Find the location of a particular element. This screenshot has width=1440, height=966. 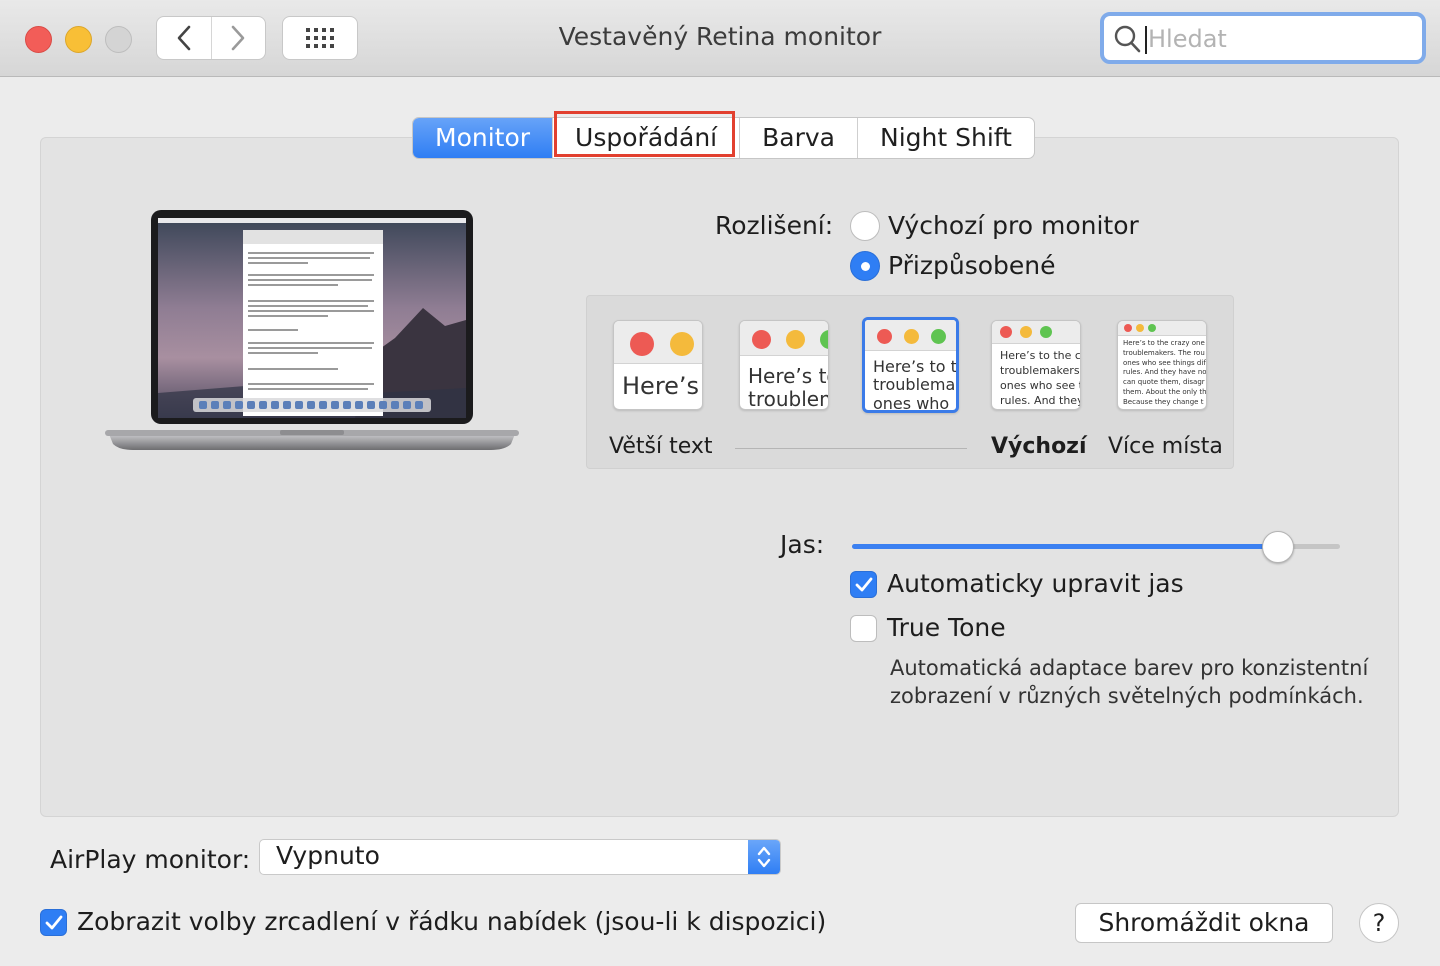

scale-option-2: Here’s to troublem is located at coordinates (784, 365).